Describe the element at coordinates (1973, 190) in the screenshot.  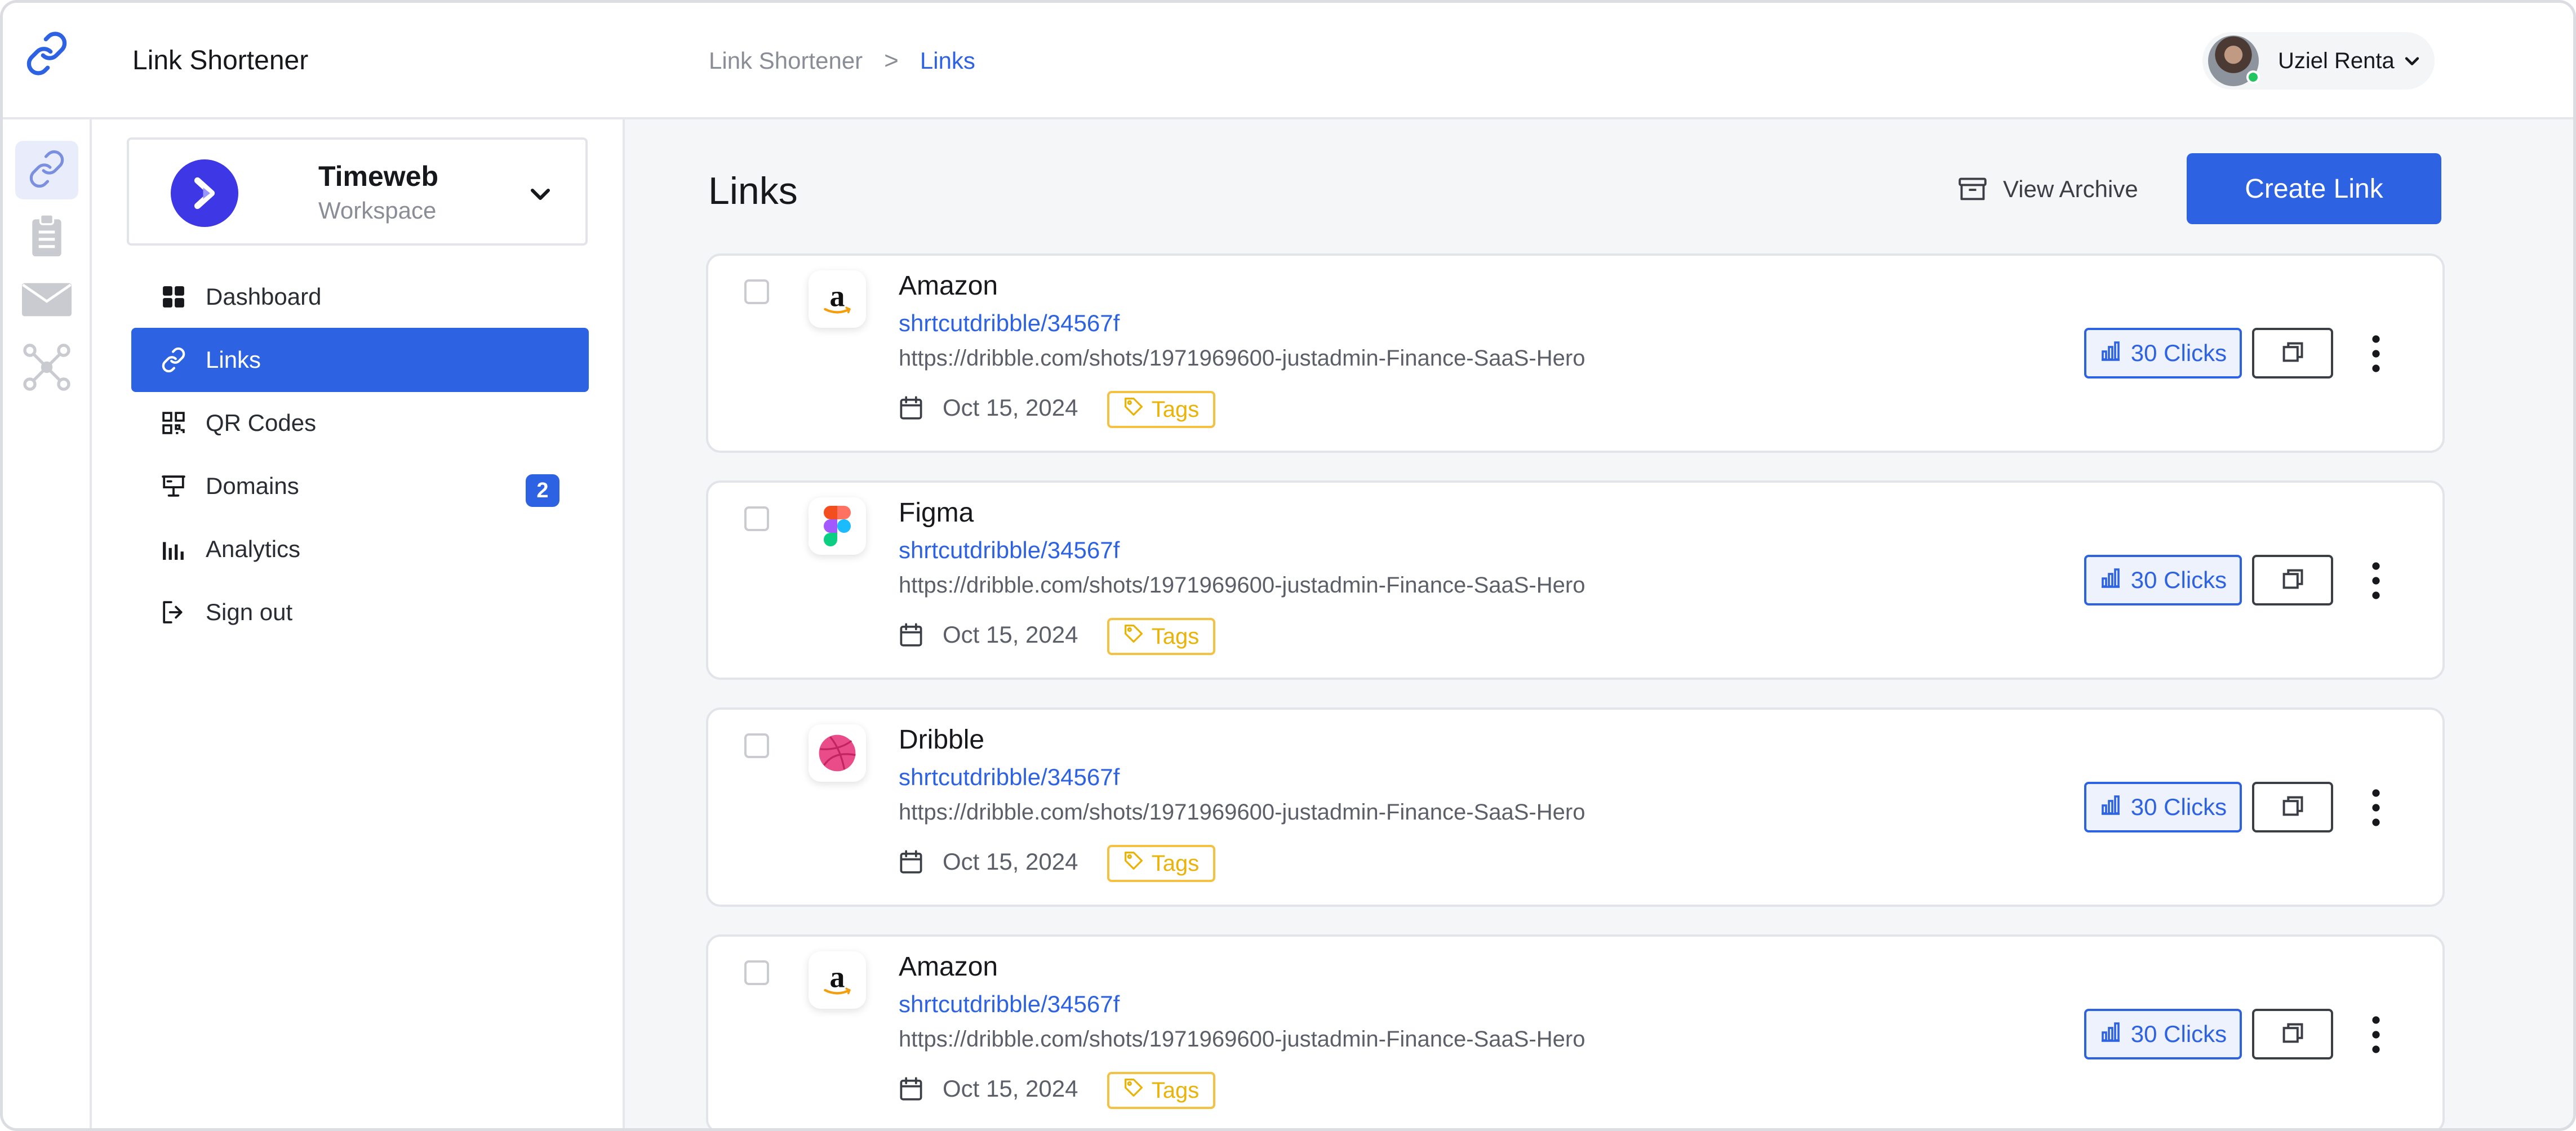
I see `archive-icon` at that location.